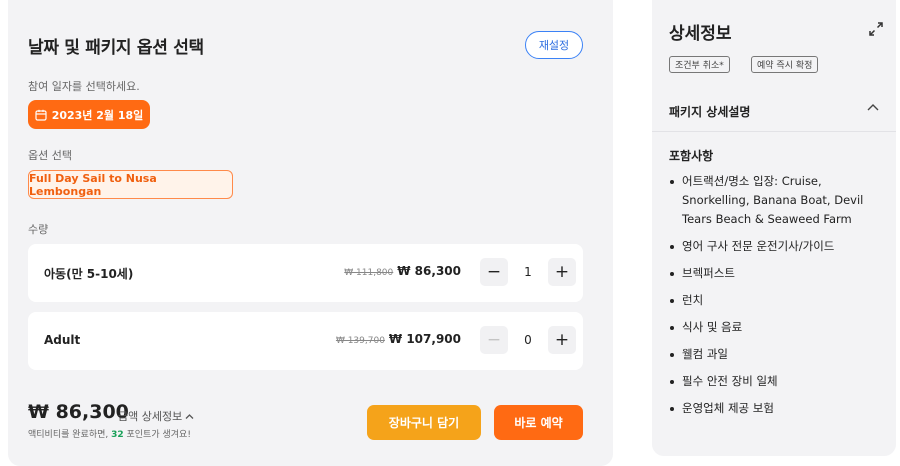 The image size is (900, 466). I want to click on divider, so click(774, 131).